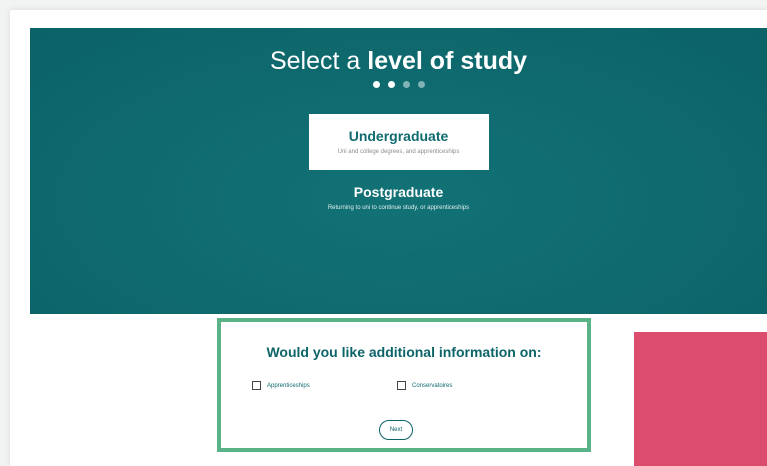 This screenshot has width=767, height=466. I want to click on apprenticeships-label: Apprenticeships, so click(288, 385).